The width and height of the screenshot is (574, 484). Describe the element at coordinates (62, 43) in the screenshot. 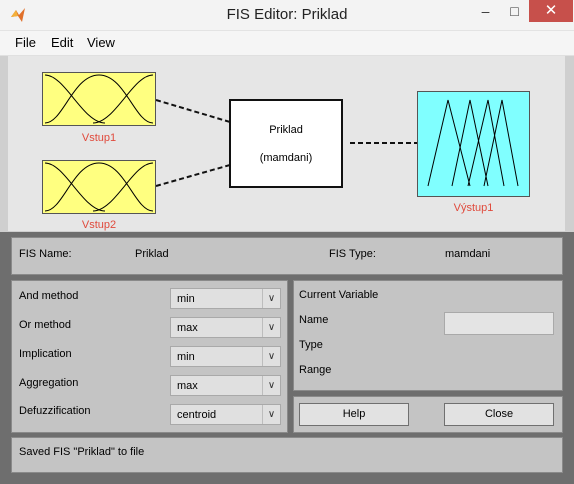

I see `menu-edit: Edit` at that location.